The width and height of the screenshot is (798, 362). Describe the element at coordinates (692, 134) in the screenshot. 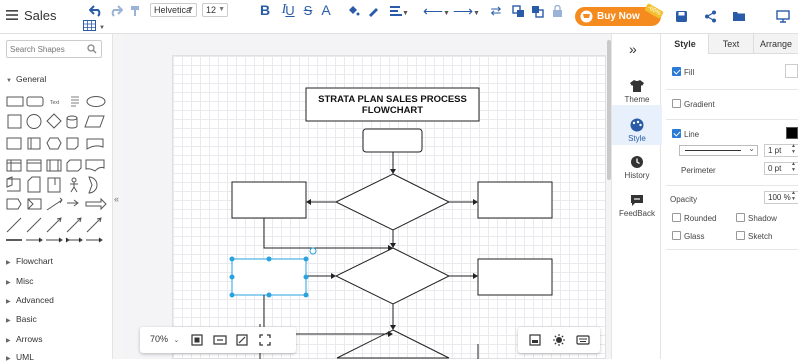

I see `line-label: Line` at that location.